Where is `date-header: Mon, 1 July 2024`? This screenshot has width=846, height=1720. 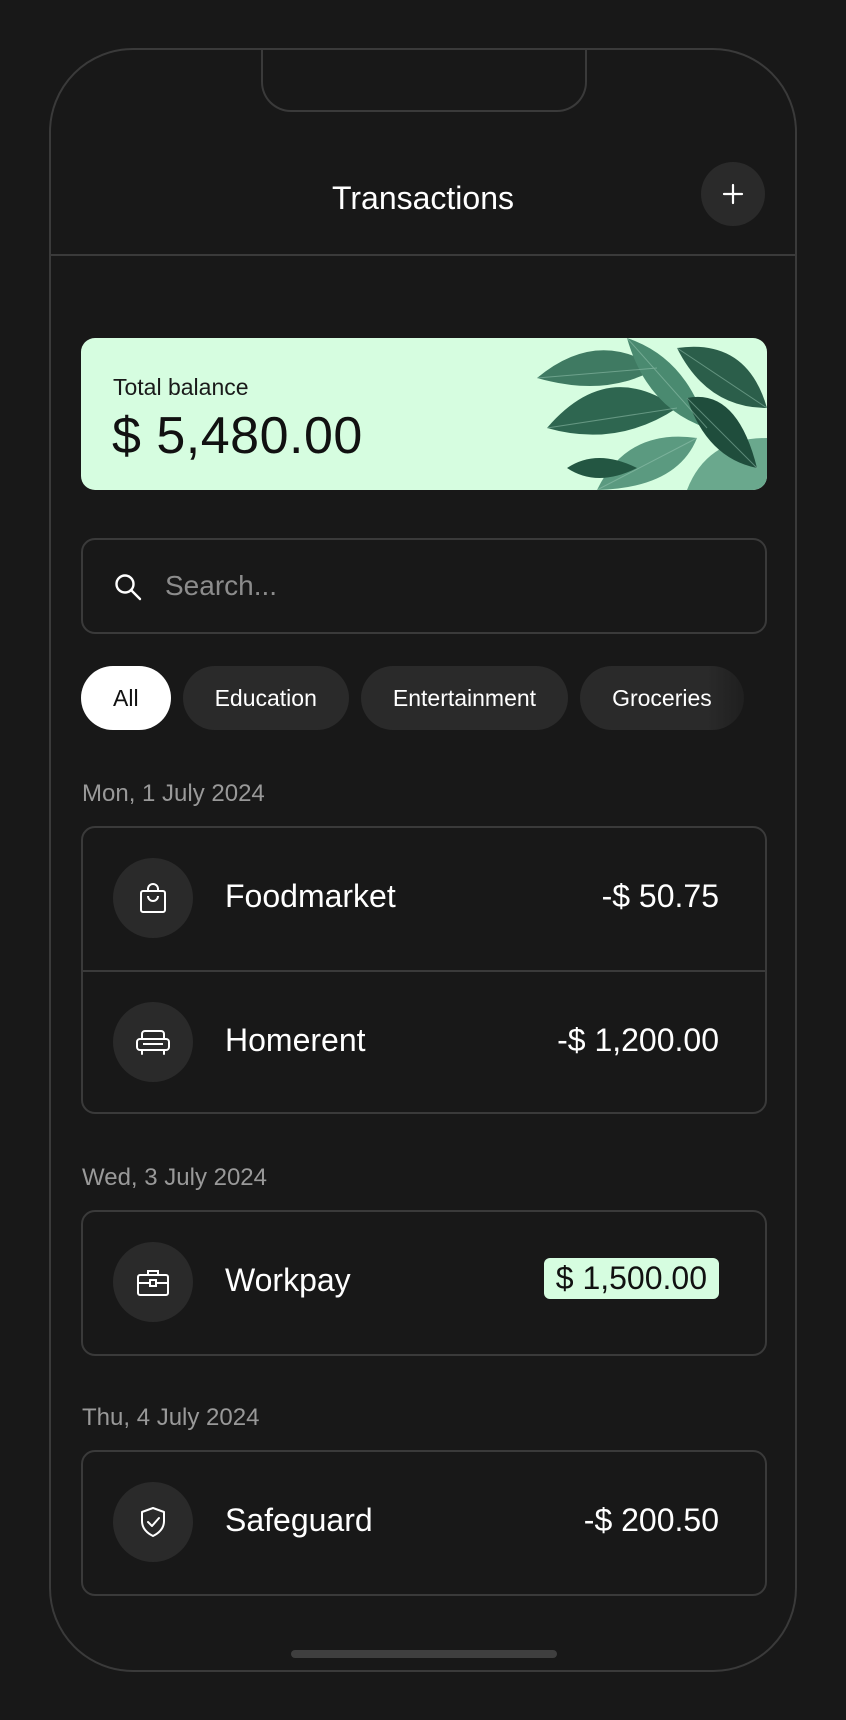
date-header: Mon, 1 July 2024 is located at coordinates (173, 793).